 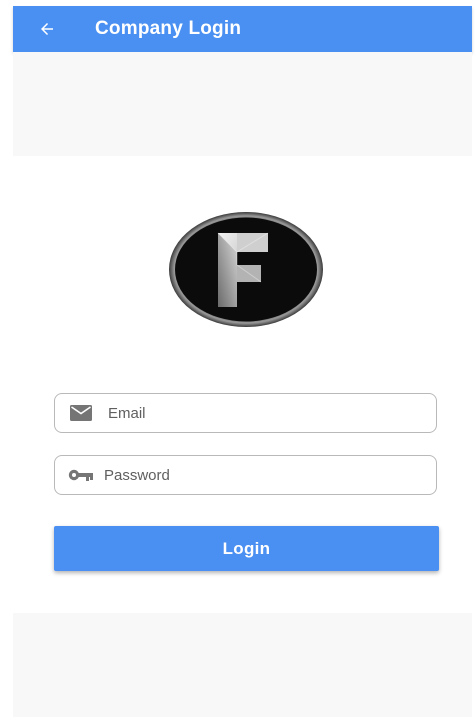 What do you see at coordinates (258, 413) in the screenshot?
I see `email-input` at bounding box center [258, 413].